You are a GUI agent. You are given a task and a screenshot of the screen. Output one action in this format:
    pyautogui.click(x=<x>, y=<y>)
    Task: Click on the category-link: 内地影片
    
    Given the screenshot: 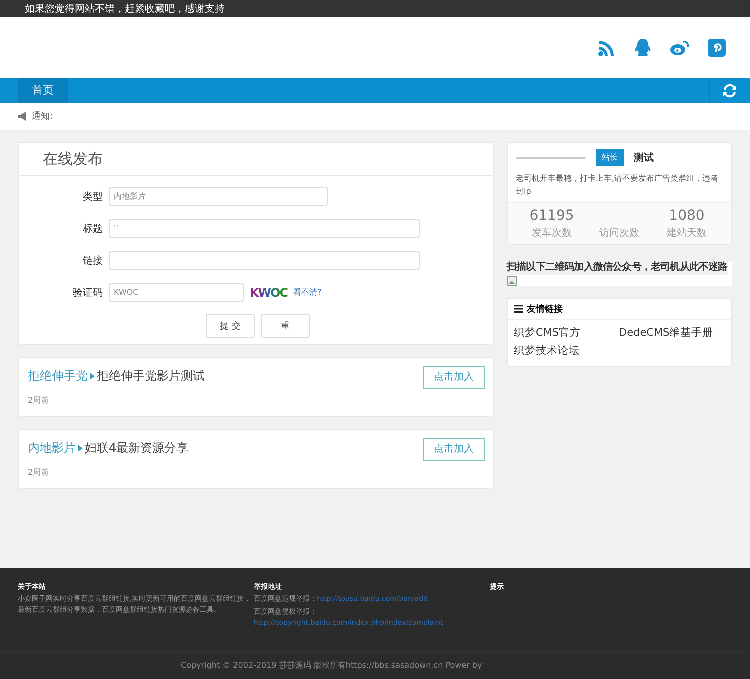 What is the action you would take?
    pyautogui.click(x=52, y=448)
    